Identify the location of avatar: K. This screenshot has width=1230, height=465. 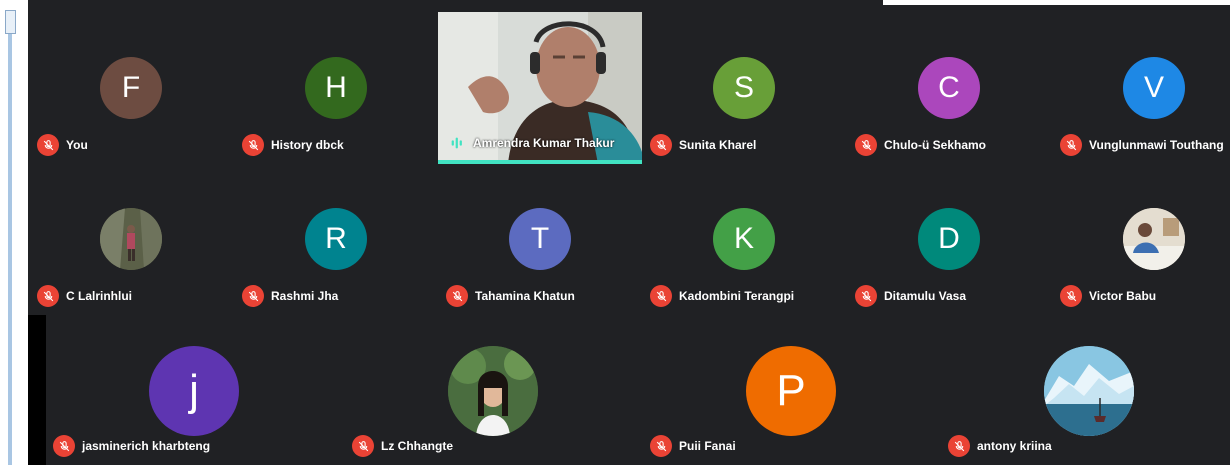
(744, 239).